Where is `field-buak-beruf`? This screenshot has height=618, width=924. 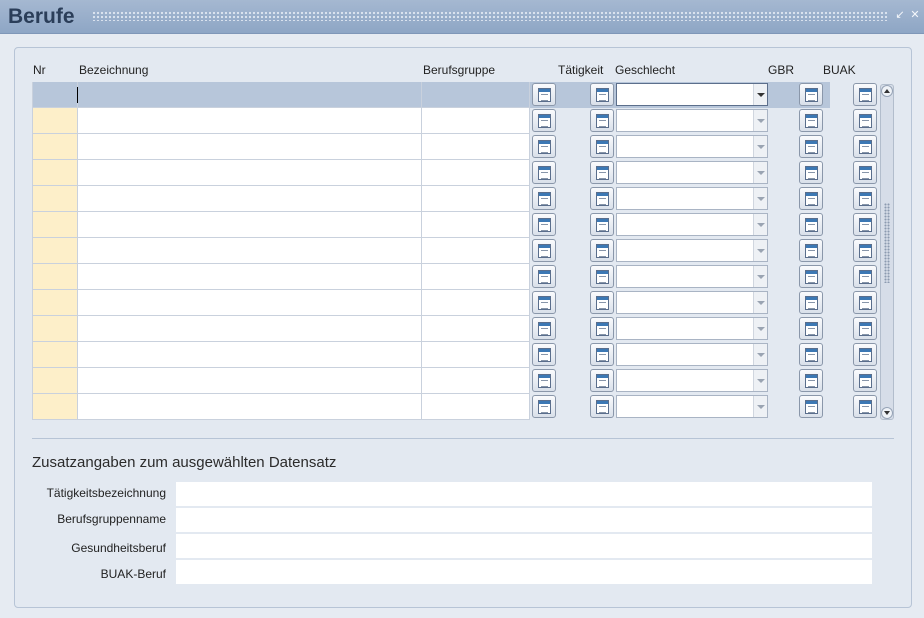 field-buak-beruf is located at coordinates (524, 572).